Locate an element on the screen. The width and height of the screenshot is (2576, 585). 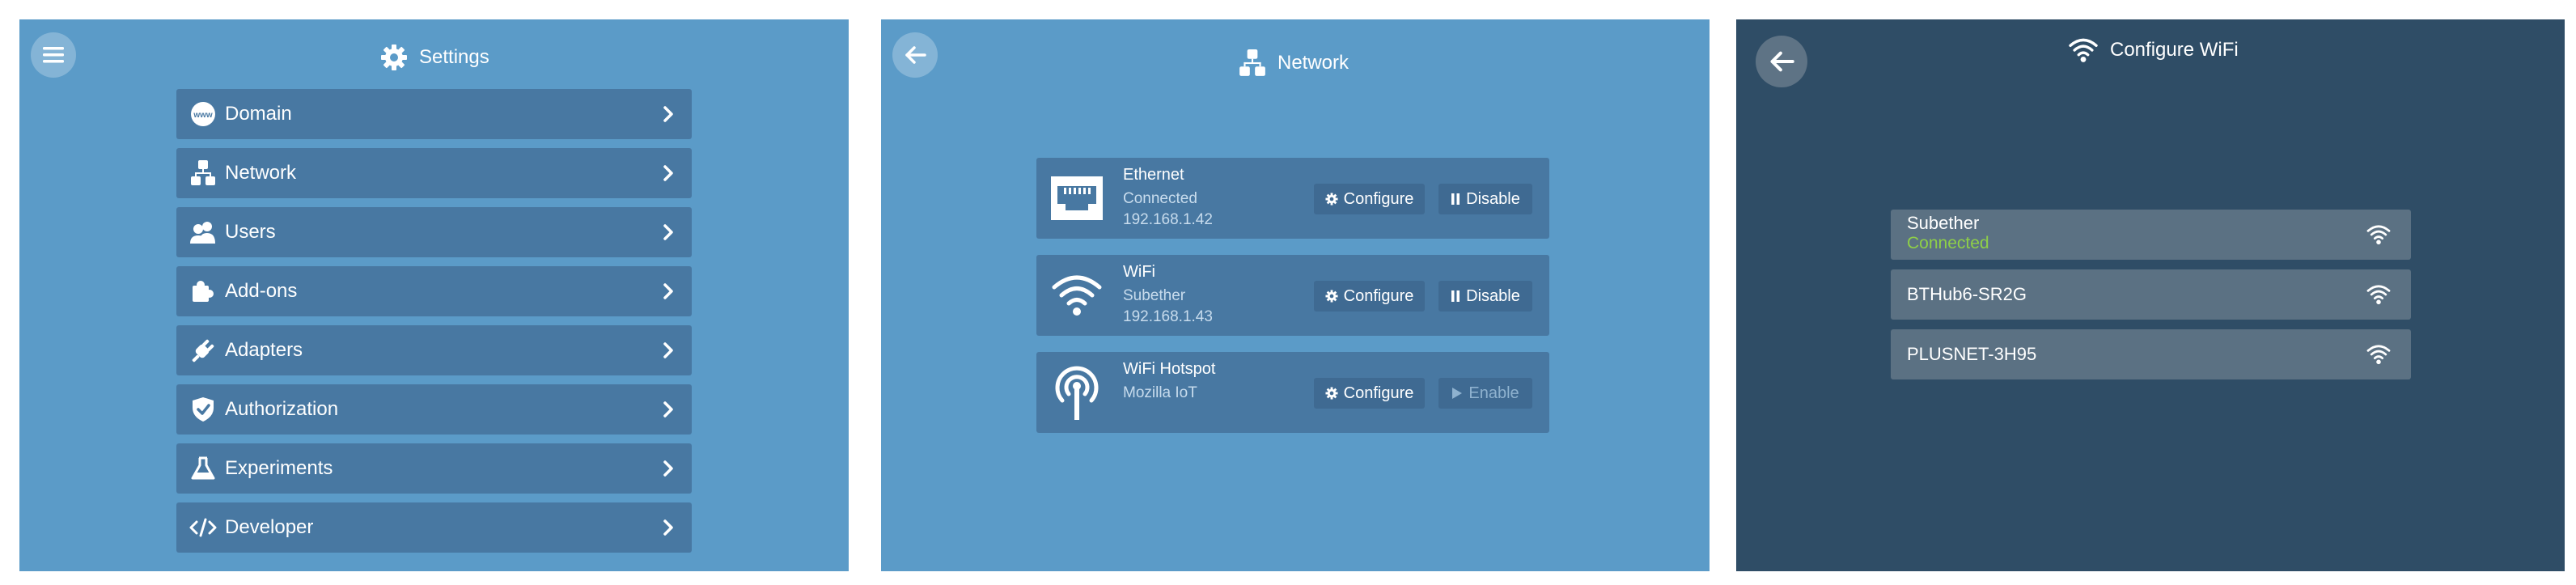
menu-item-label: Add-ons is located at coordinates (261, 291).